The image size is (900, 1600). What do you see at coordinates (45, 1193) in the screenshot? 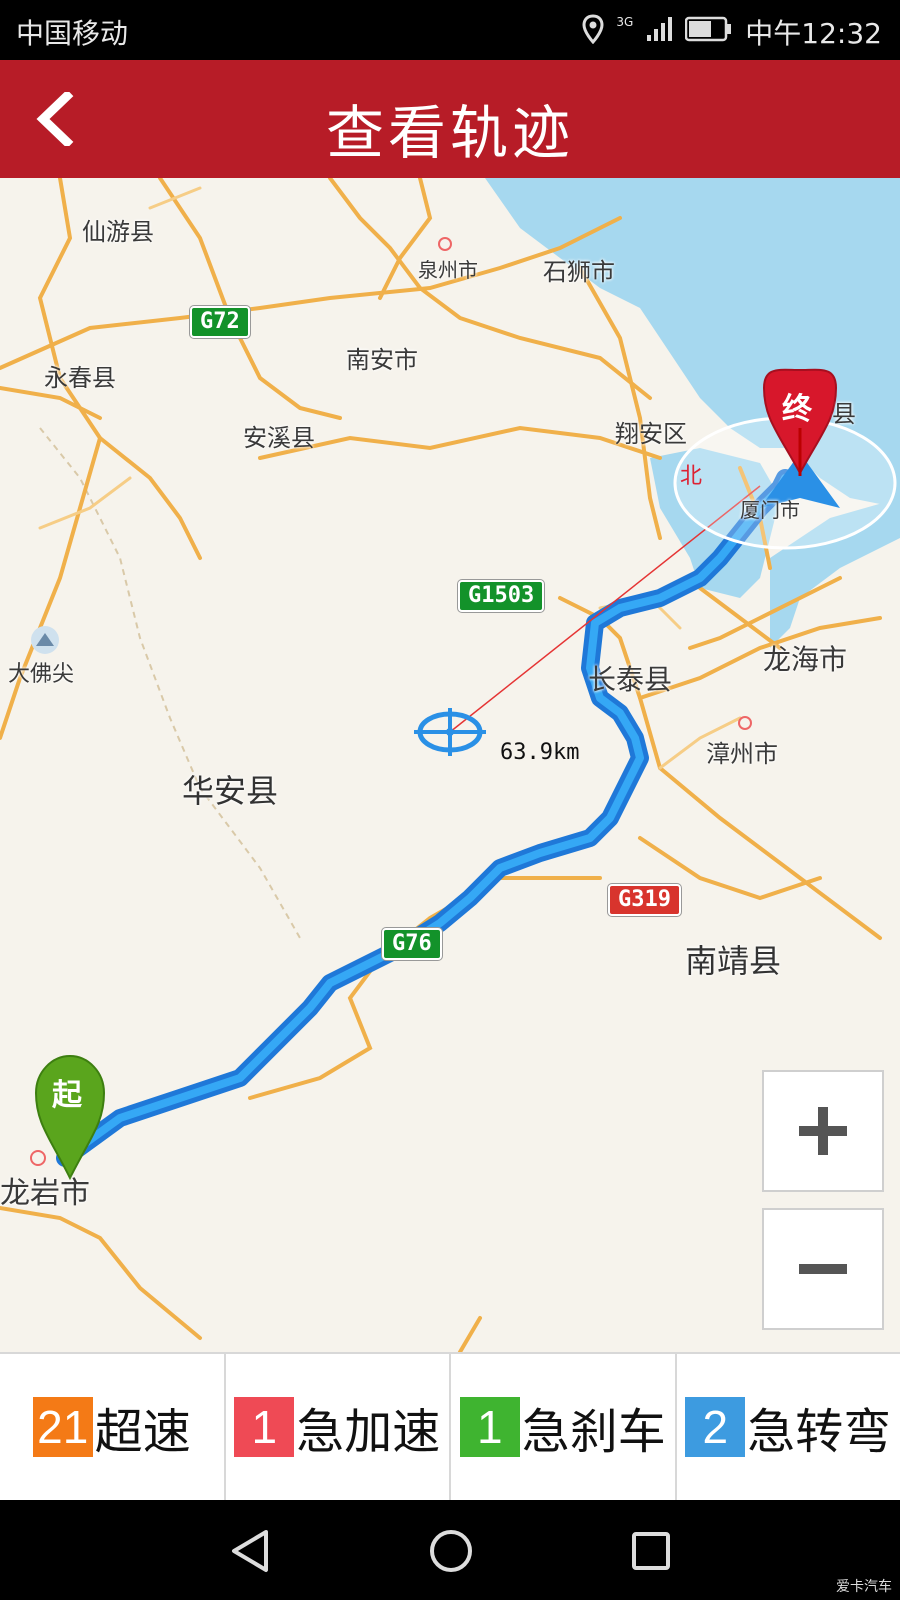
I see `place-longyan: 龙岩市` at bounding box center [45, 1193].